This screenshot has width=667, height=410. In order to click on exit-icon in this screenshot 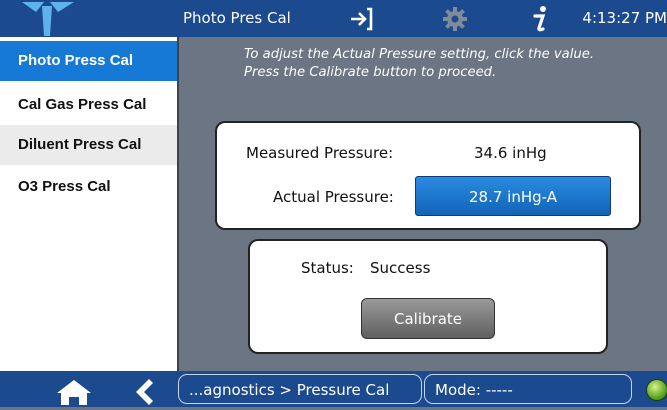, I will do `click(361, 21)`.